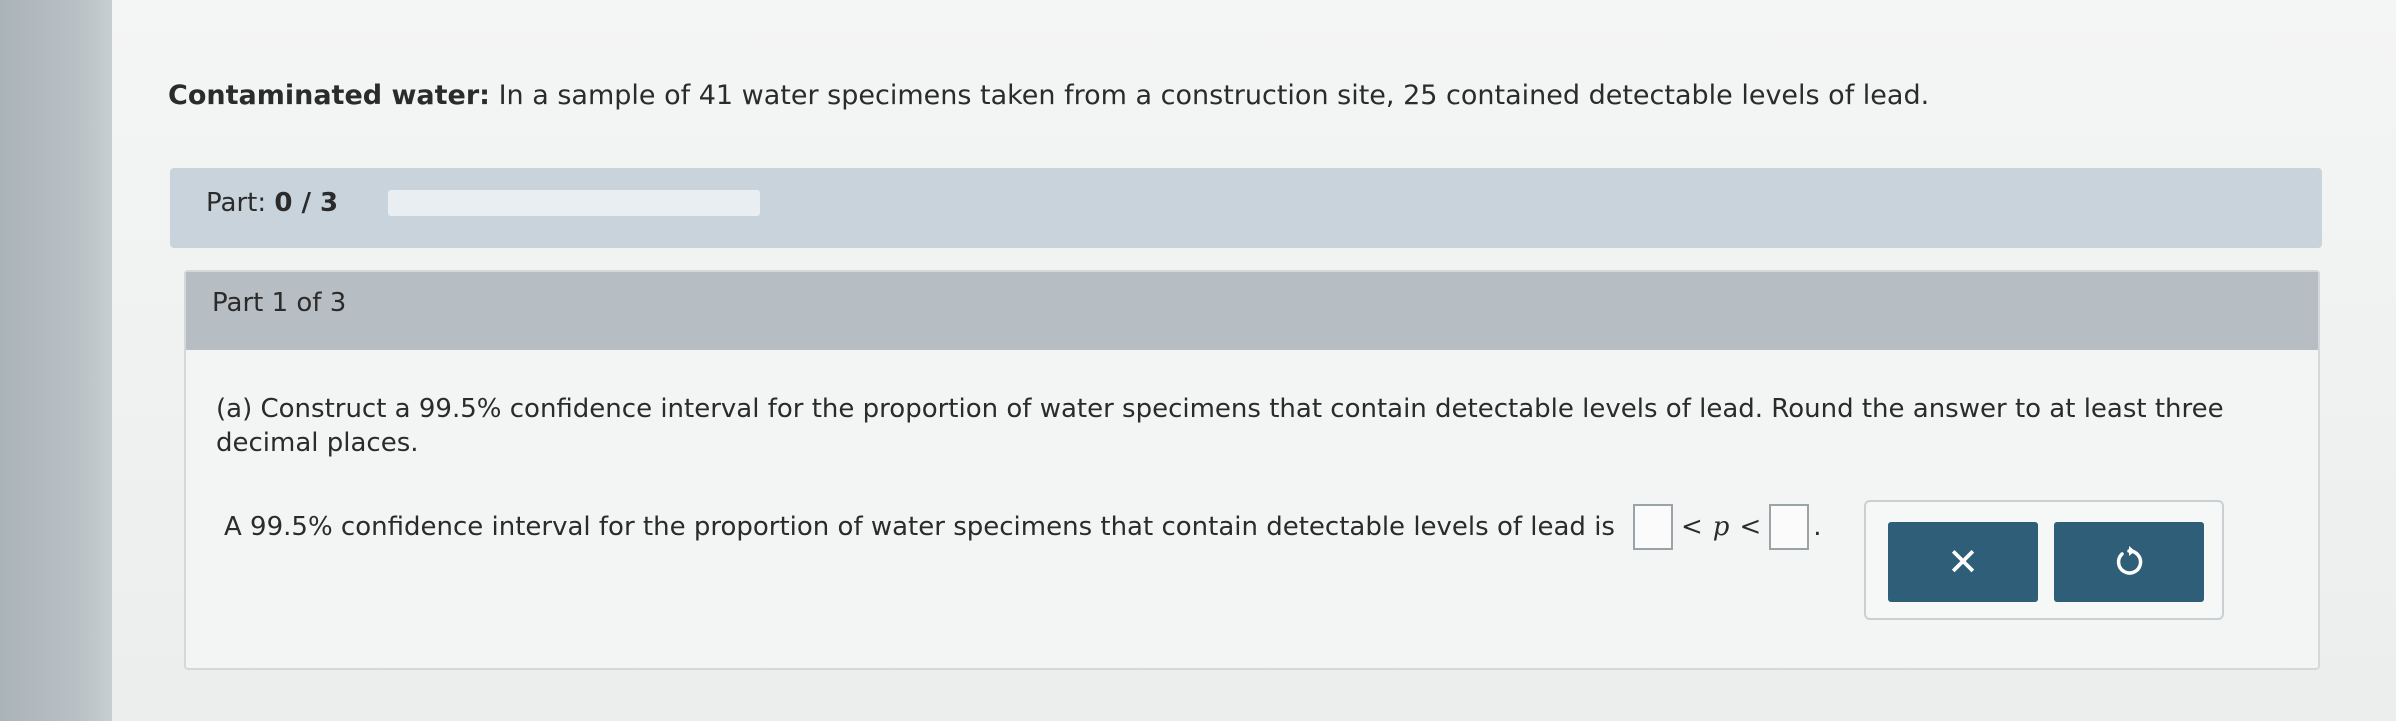  I want to click on action-buttons-frame: ✕, so click(2044, 560).